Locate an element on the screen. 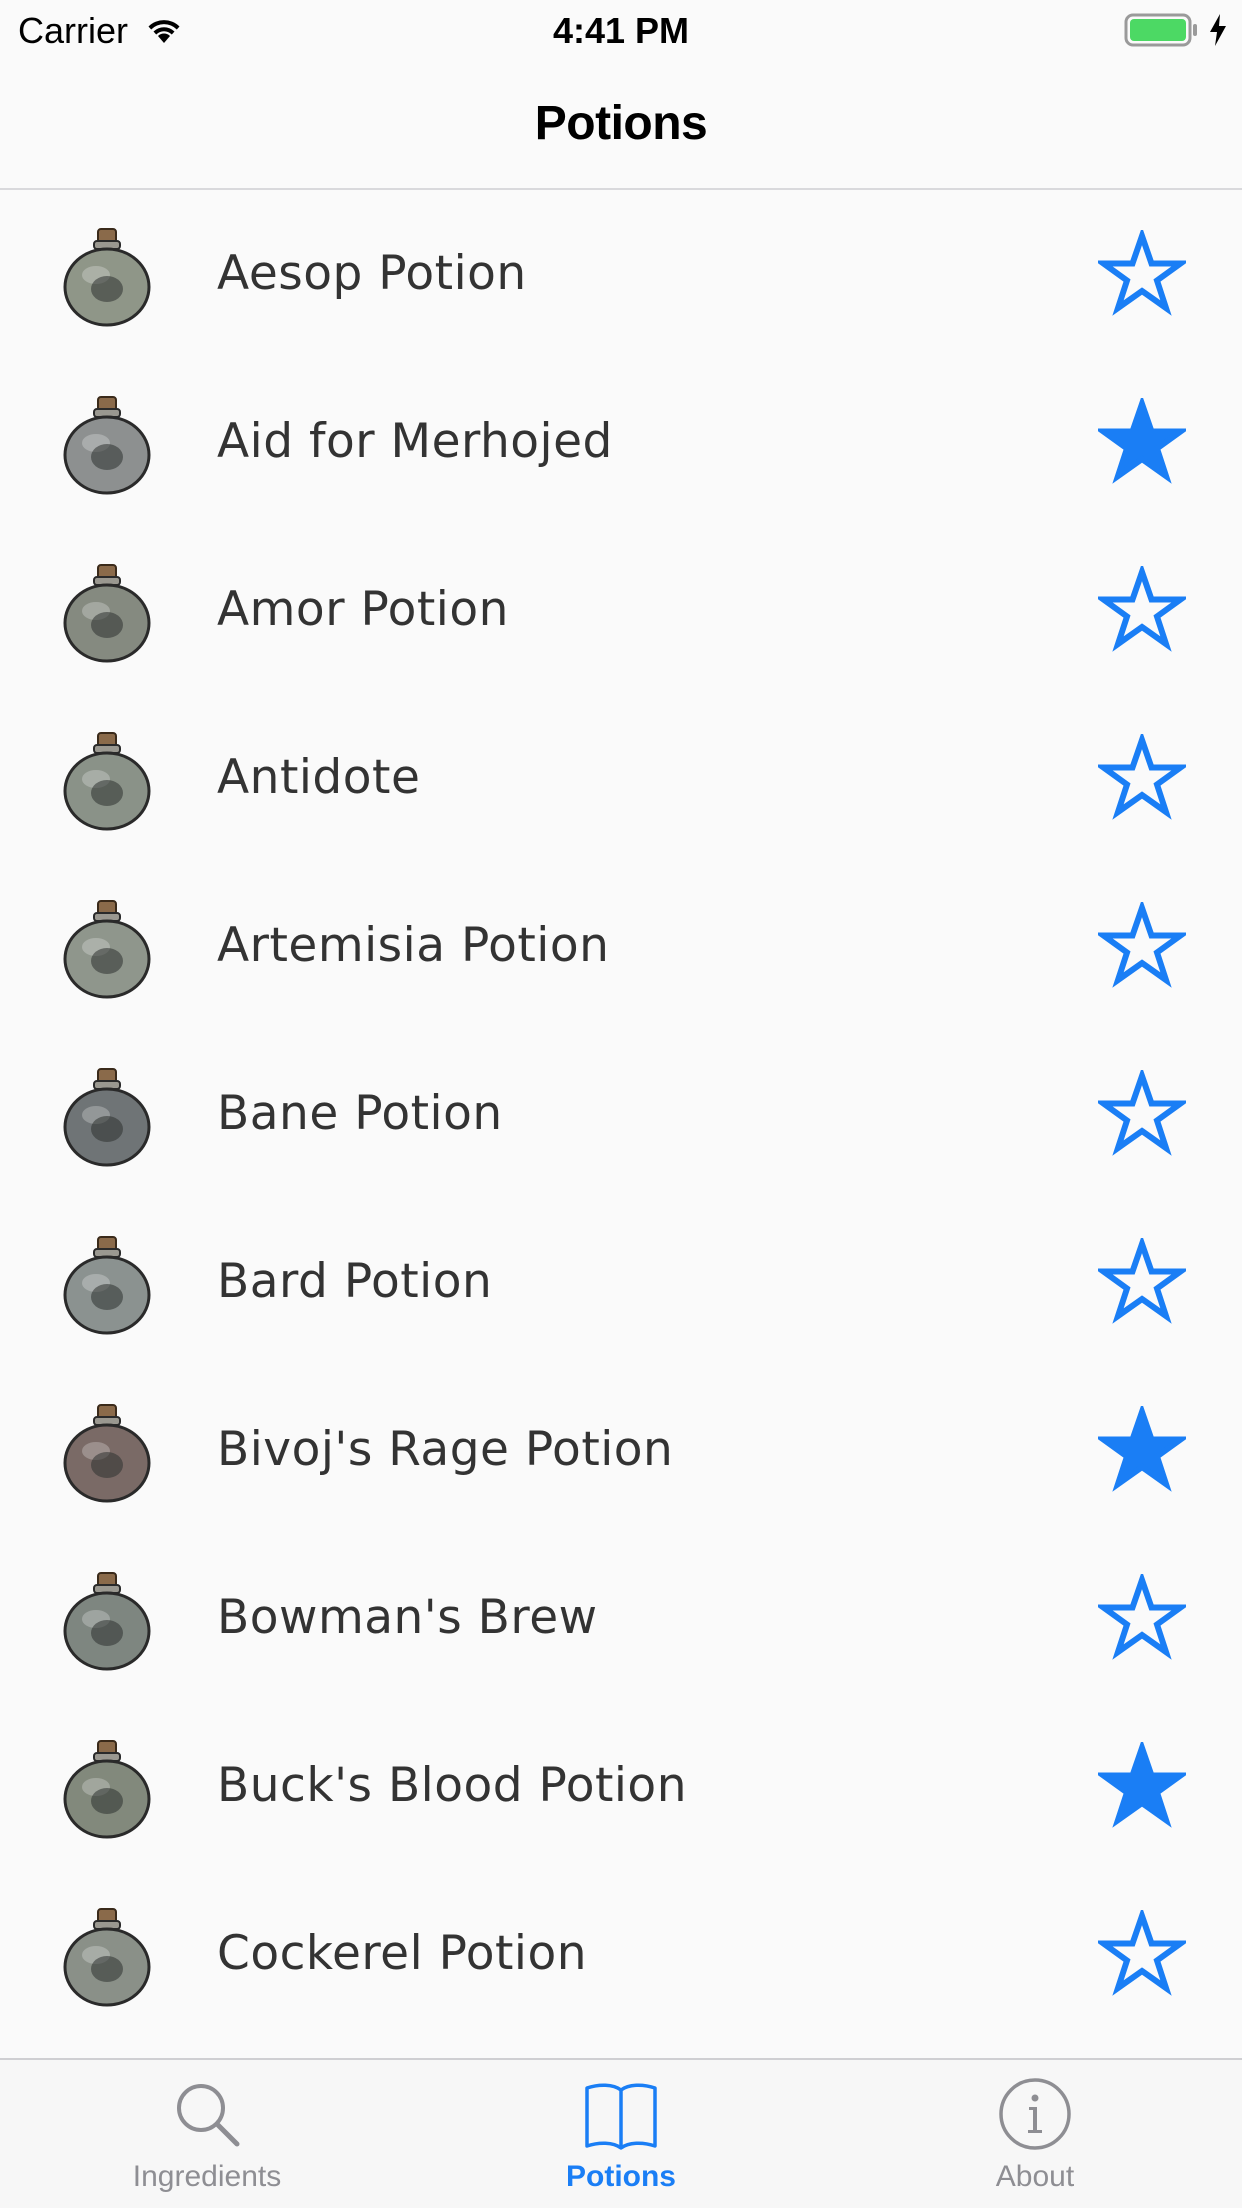  potion-name: Bivoj's Rage Potion is located at coordinates (445, 1449).